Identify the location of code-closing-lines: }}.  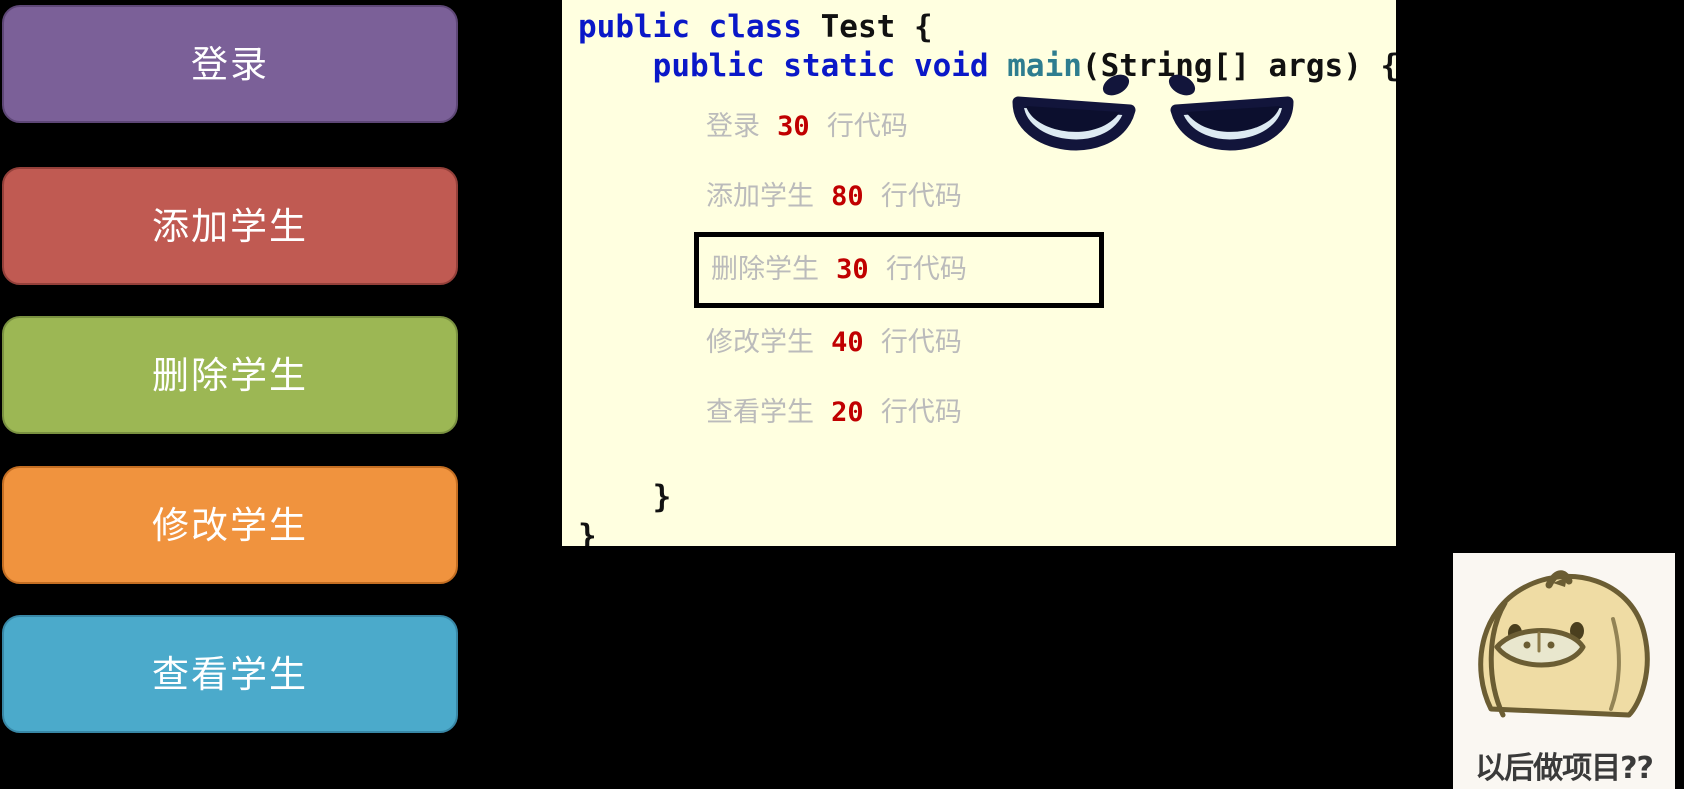
(987, 512).